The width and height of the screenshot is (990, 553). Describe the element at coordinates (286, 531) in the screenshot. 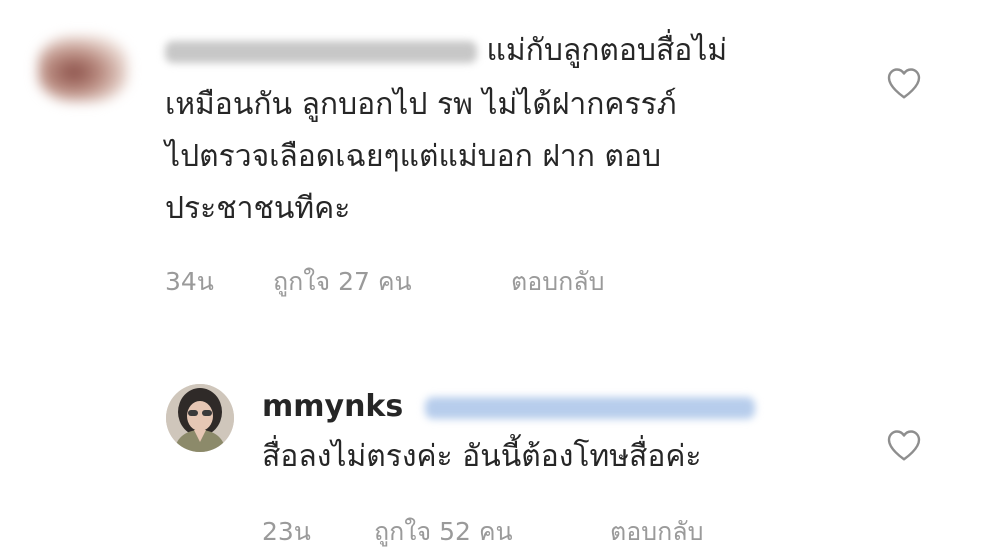

I see `timestamp: 23น` at that location.